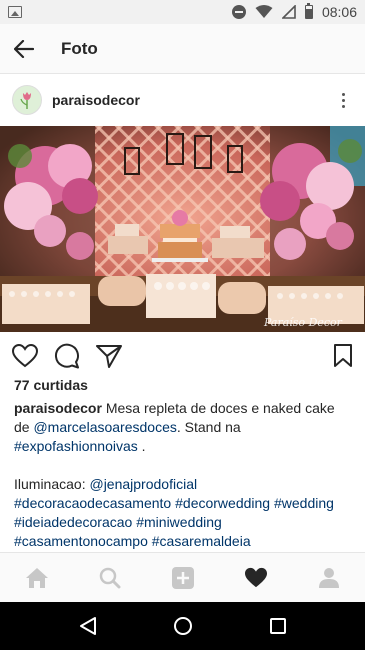  I want to click on comment-icon, so click(67, 356).